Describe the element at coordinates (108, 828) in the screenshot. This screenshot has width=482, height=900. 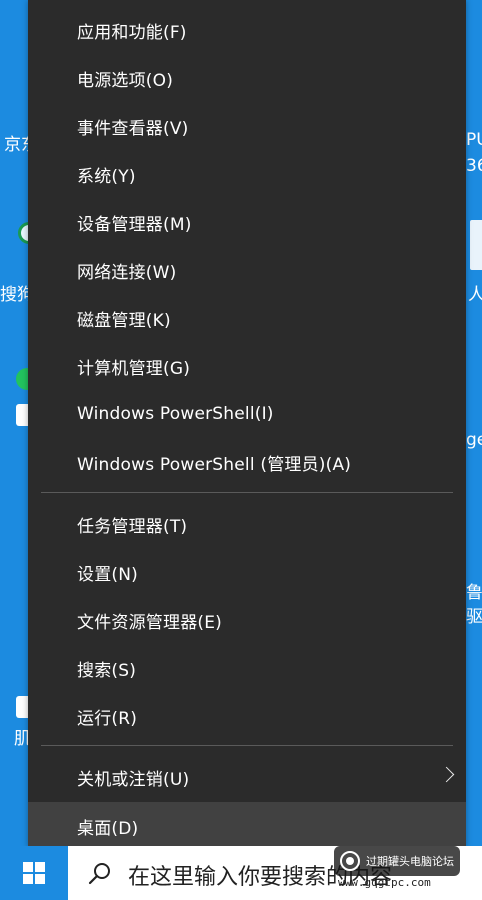
I see `menu-item-label: 桌面(D)` at that location.